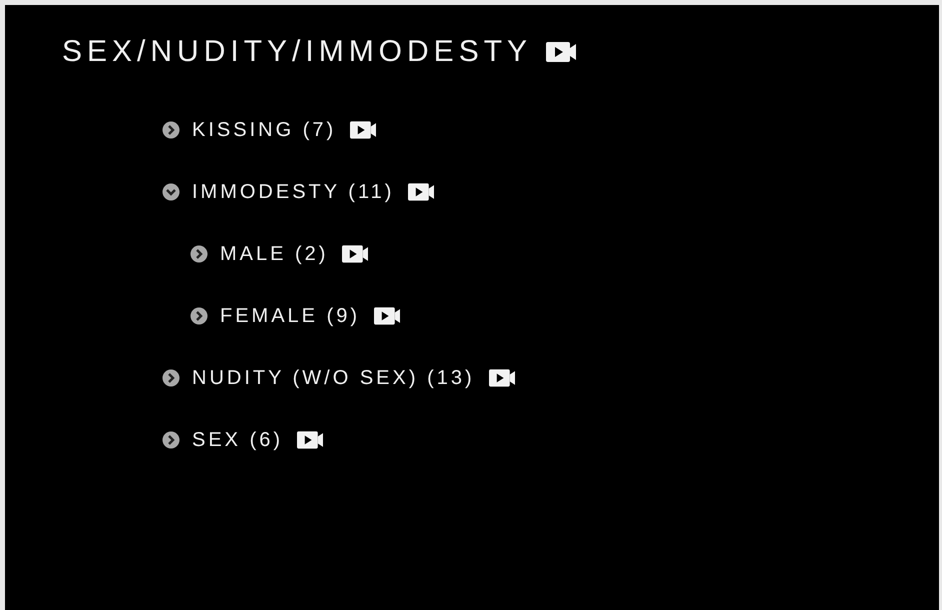 The image size is (942, 610). Describe the element at coordinates (171, 192) in the screenshot. I see `chevron-down-icon` at that location.